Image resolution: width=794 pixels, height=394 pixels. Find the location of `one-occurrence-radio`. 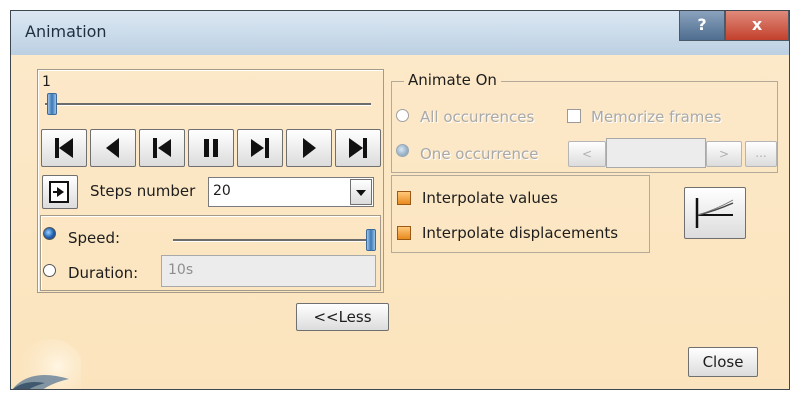

one-occurrence-radio is located at coordinates (402, 150).